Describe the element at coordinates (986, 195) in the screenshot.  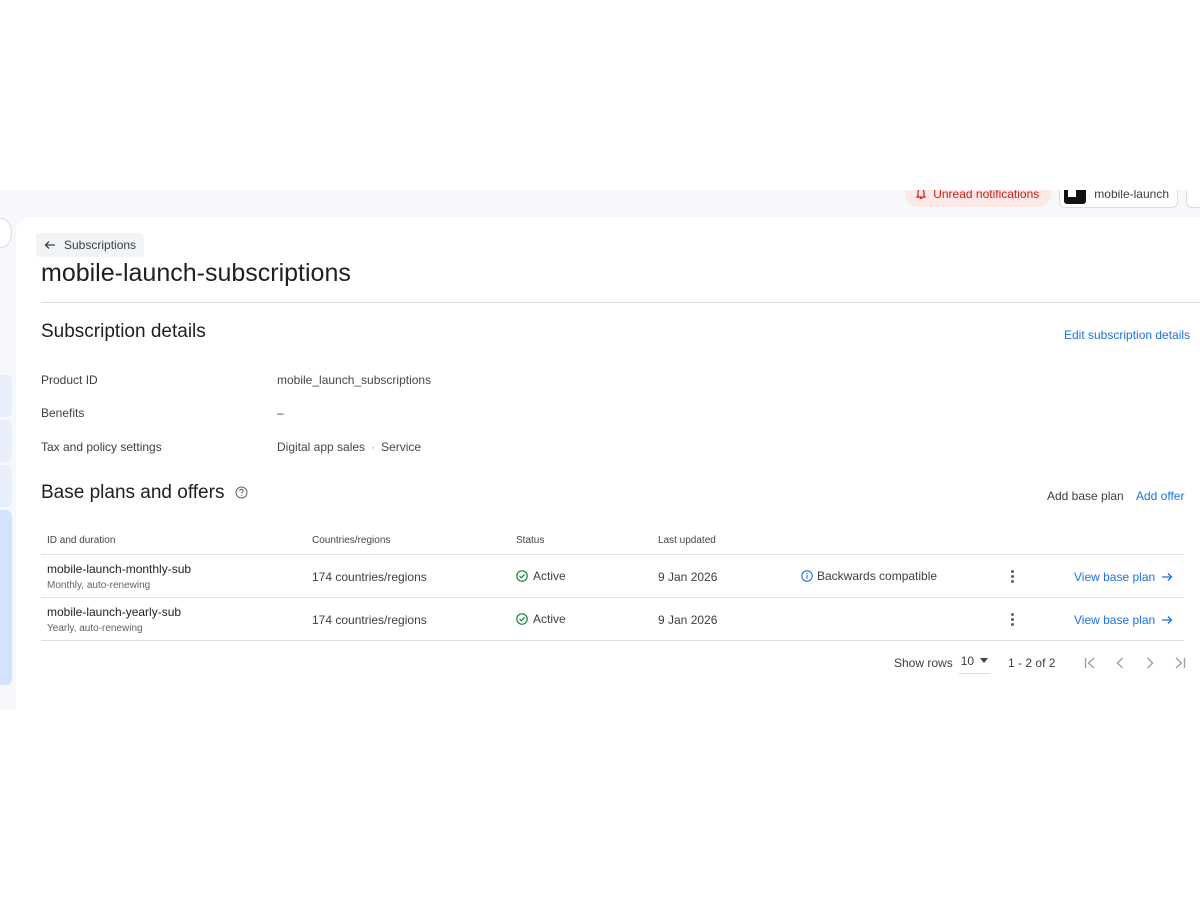
I see `notifications-label: Unread notifications` at that location.